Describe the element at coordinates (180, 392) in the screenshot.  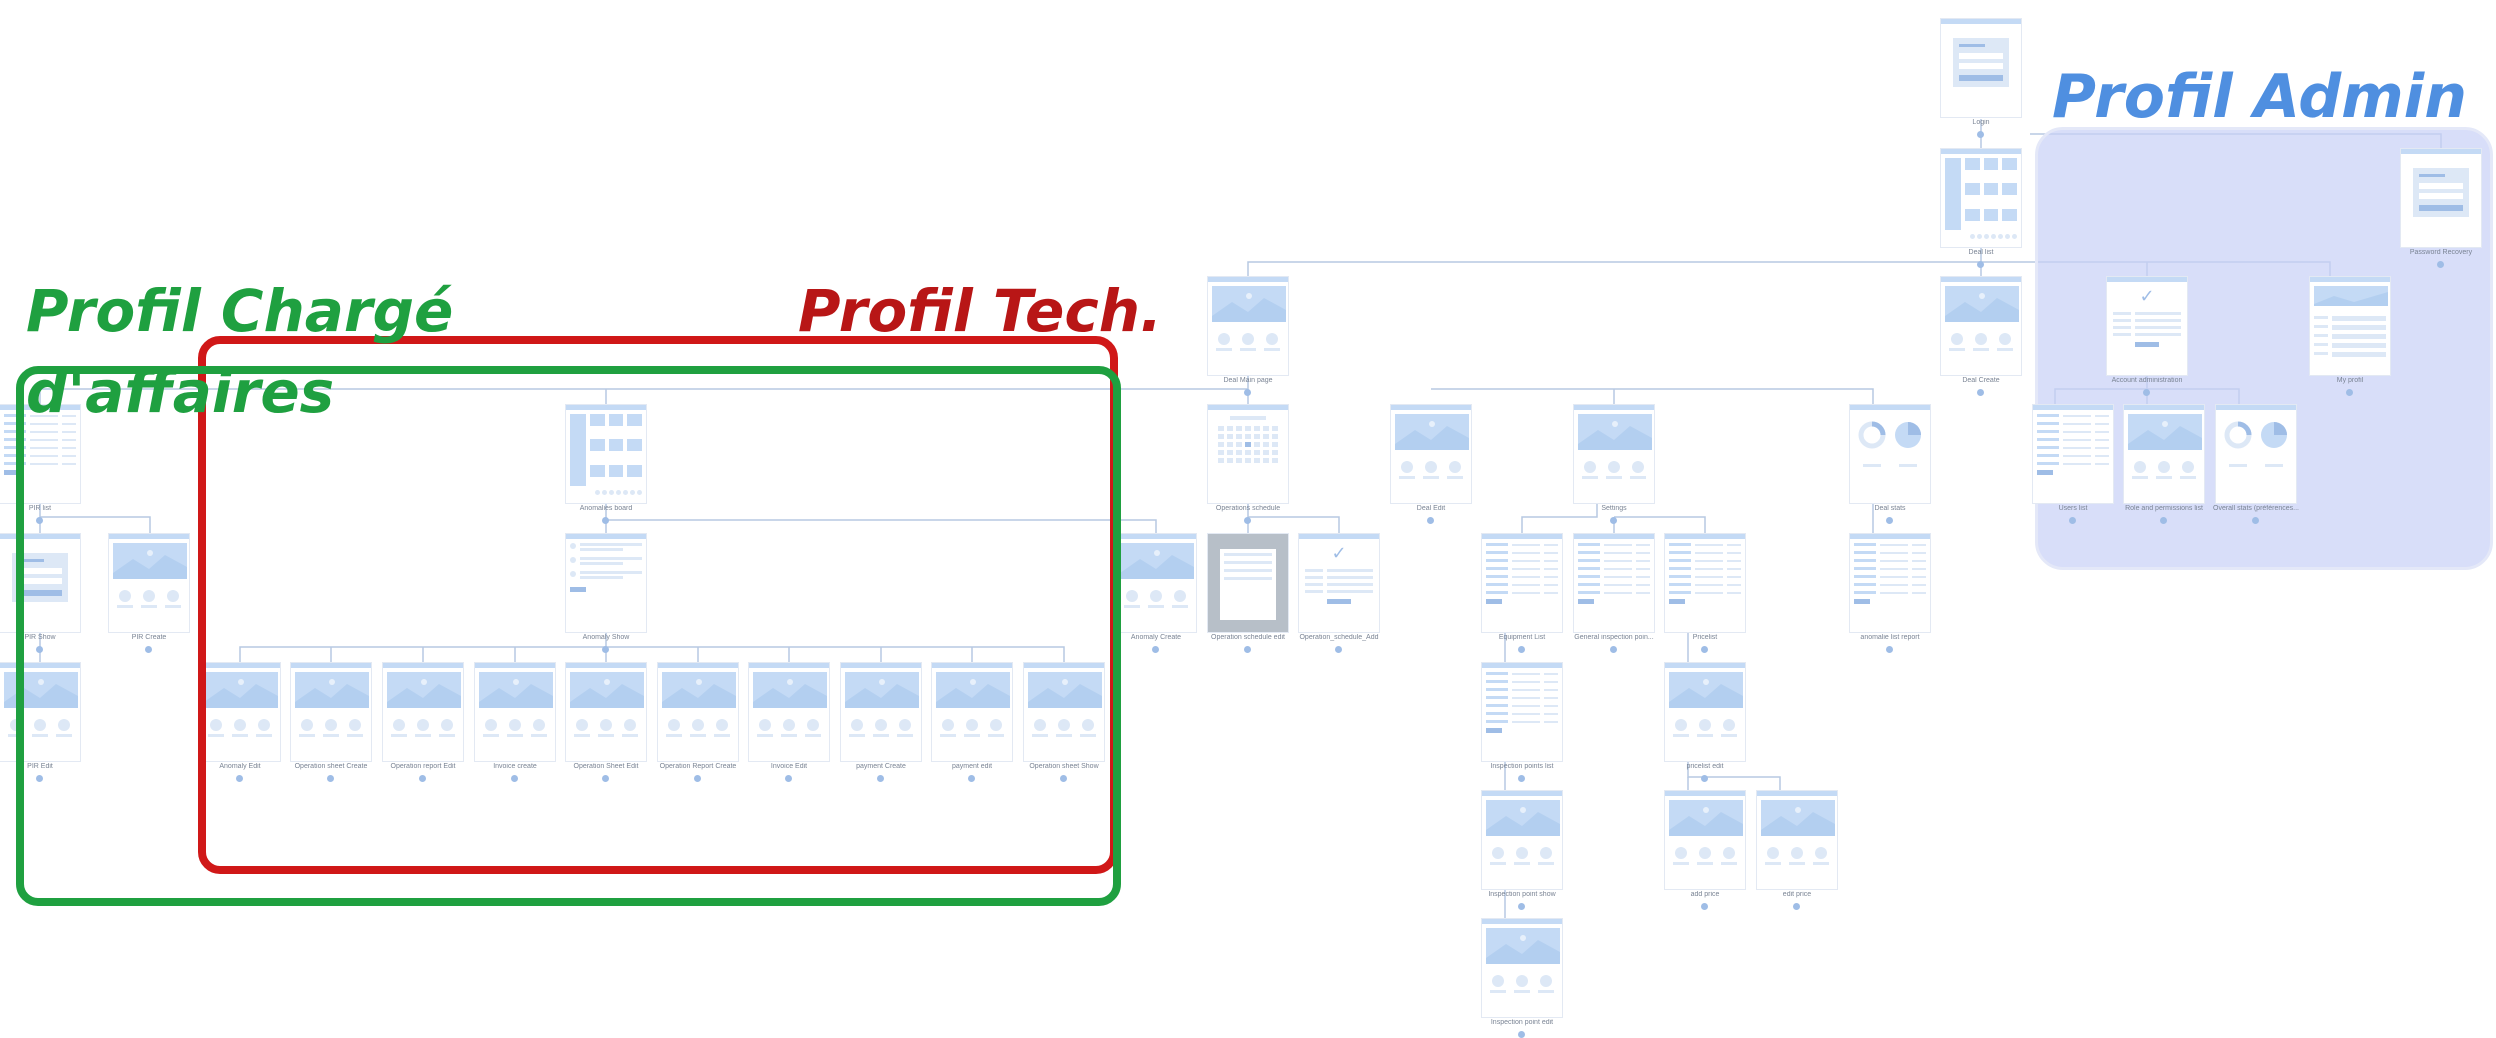
I see `profil-charge-title-line2: d'affaires` at that location.